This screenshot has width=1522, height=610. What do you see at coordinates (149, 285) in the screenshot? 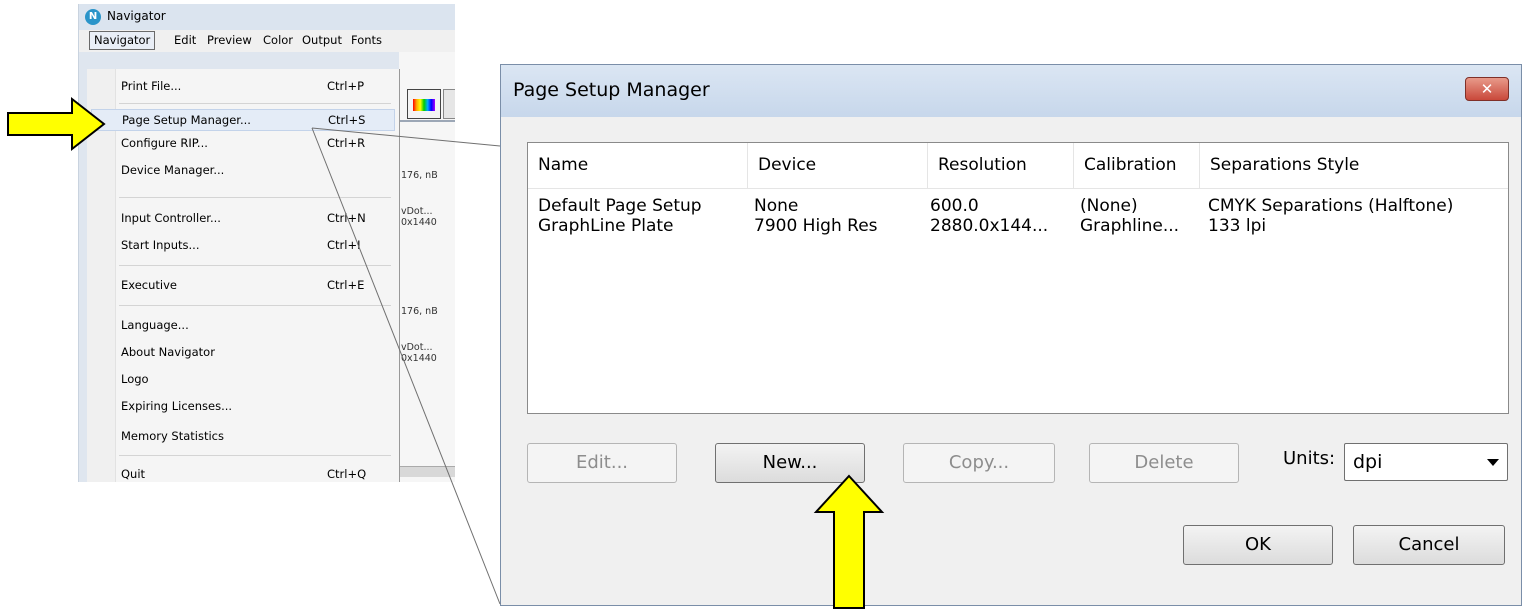
I see `menu-item-label: Executive` at bounding box center [149, 285].